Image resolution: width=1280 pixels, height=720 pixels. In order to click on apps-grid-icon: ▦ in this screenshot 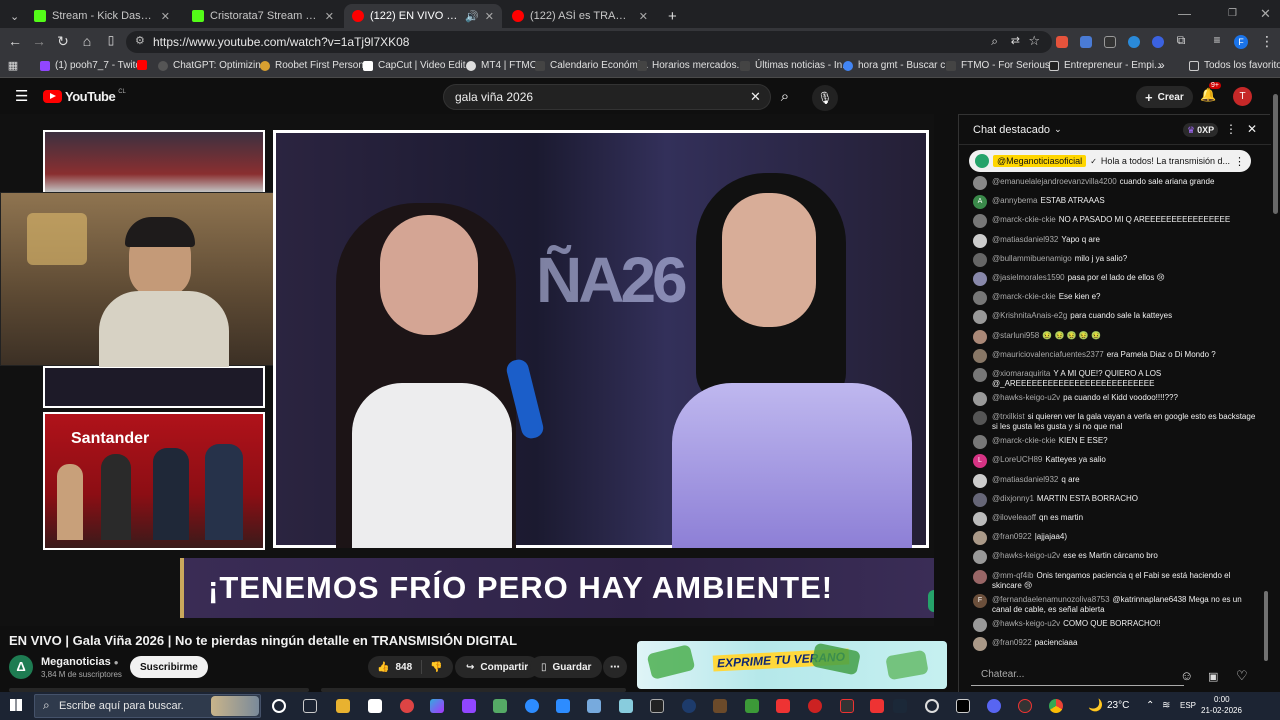, I will do `click(13, 65)`.